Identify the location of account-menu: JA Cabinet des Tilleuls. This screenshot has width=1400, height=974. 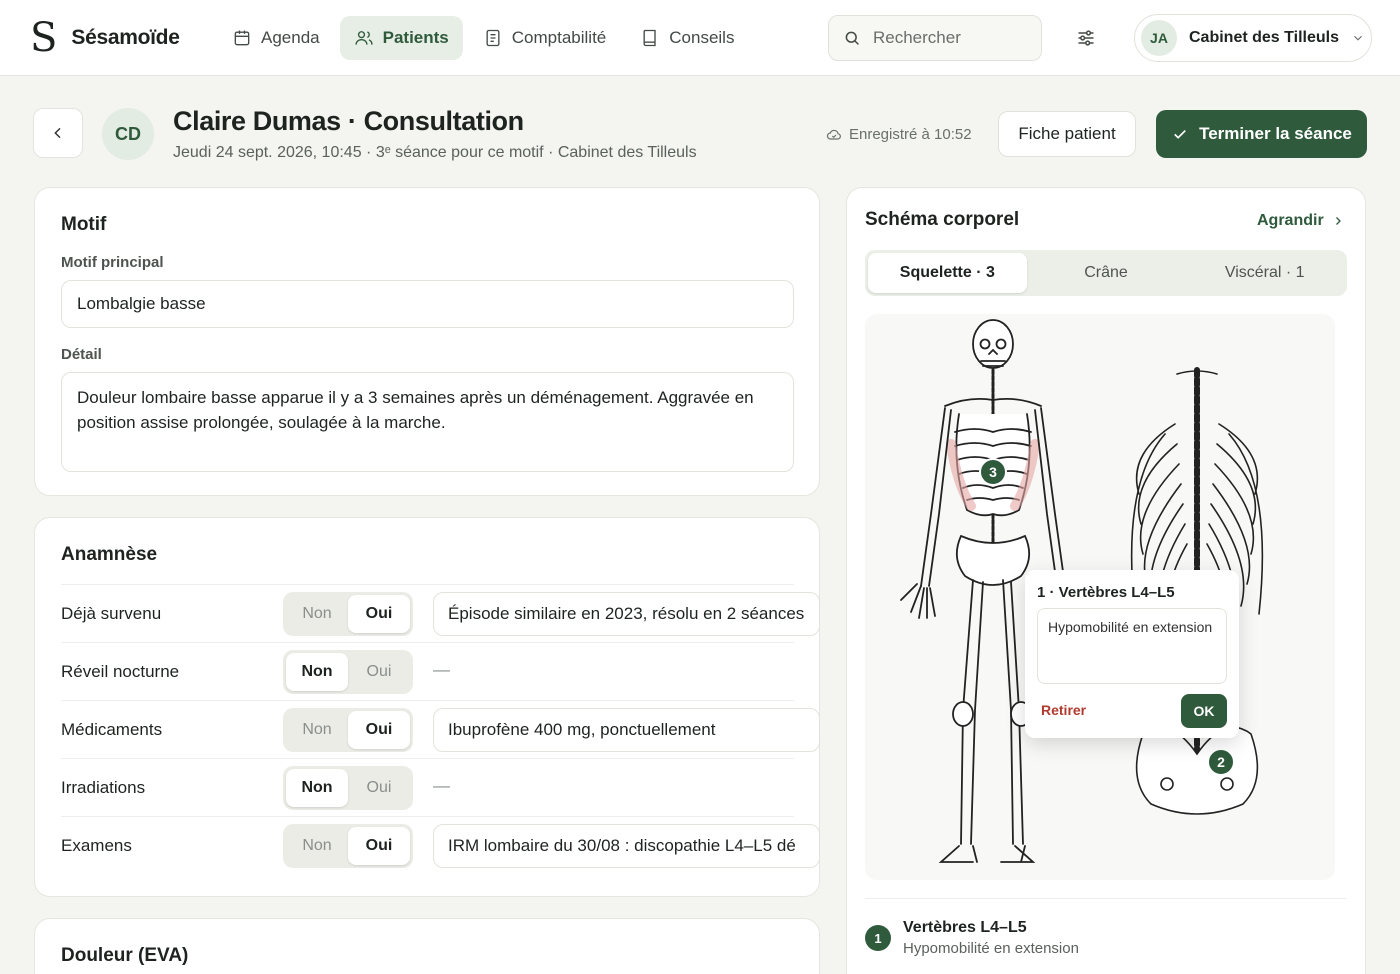
(1253, 38).